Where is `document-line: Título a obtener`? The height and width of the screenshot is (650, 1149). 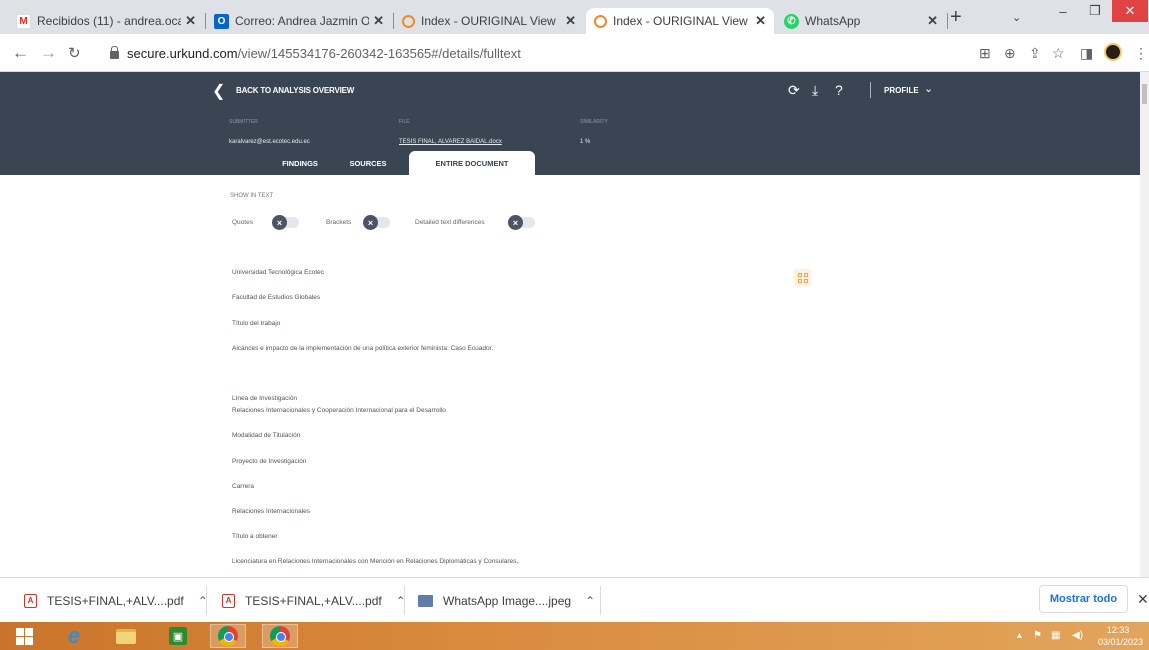 document-line: Título a obtener is located at coordinates (255, 536).